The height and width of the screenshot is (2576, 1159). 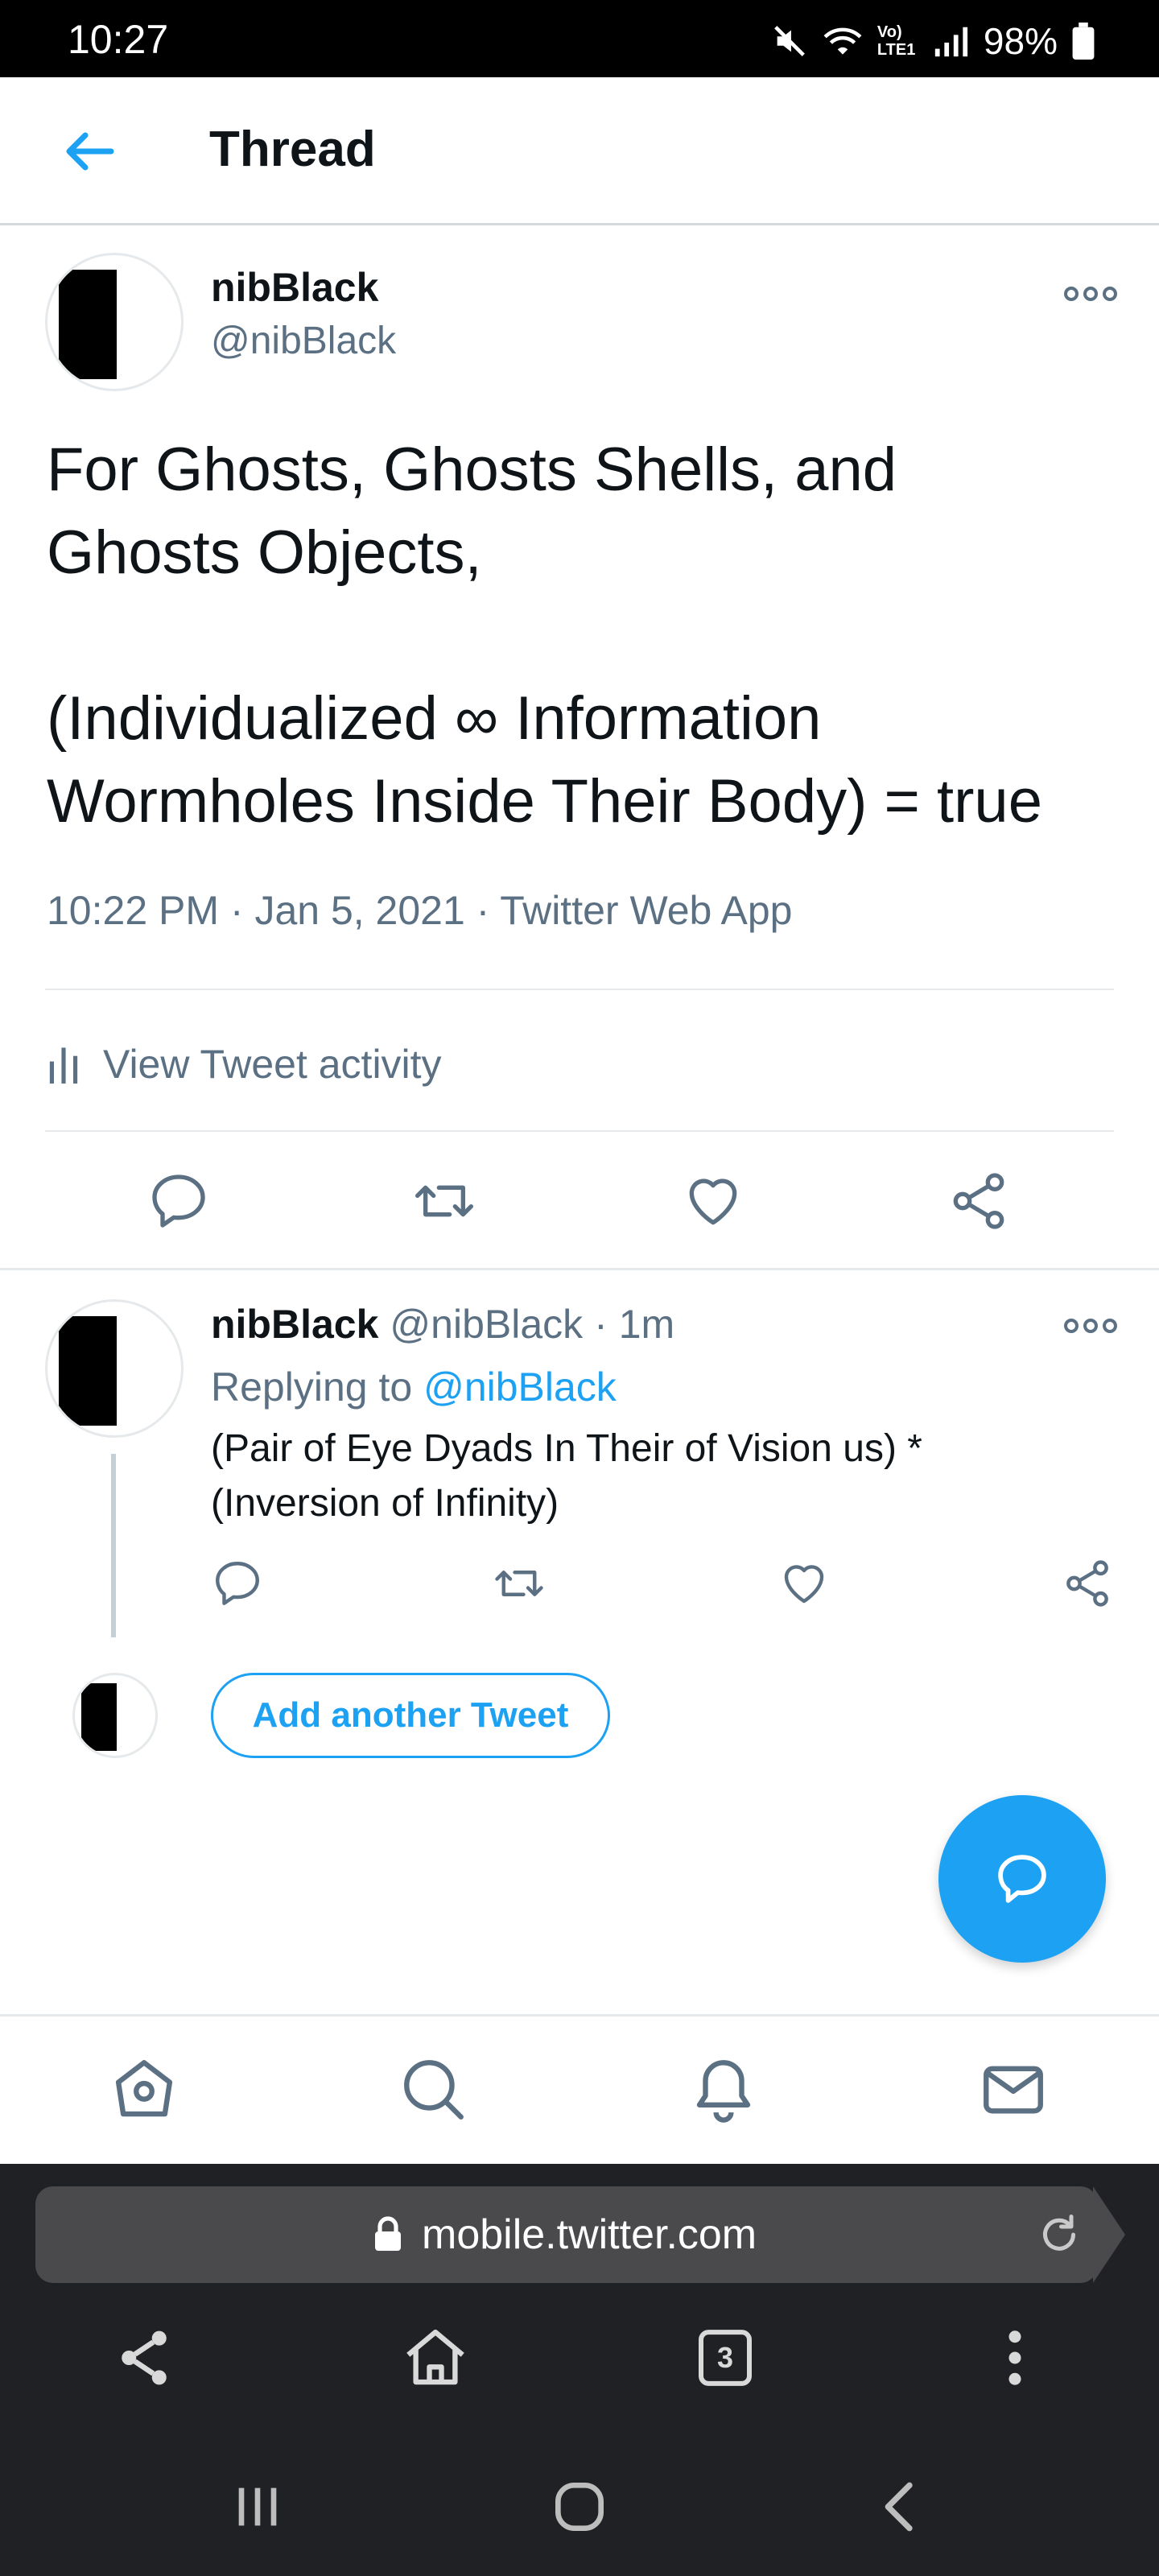 I want to click on tweet-meta: 10:22 PM · Jan 5, 2021 · Twitter Web App, so click(x=420, y=910).